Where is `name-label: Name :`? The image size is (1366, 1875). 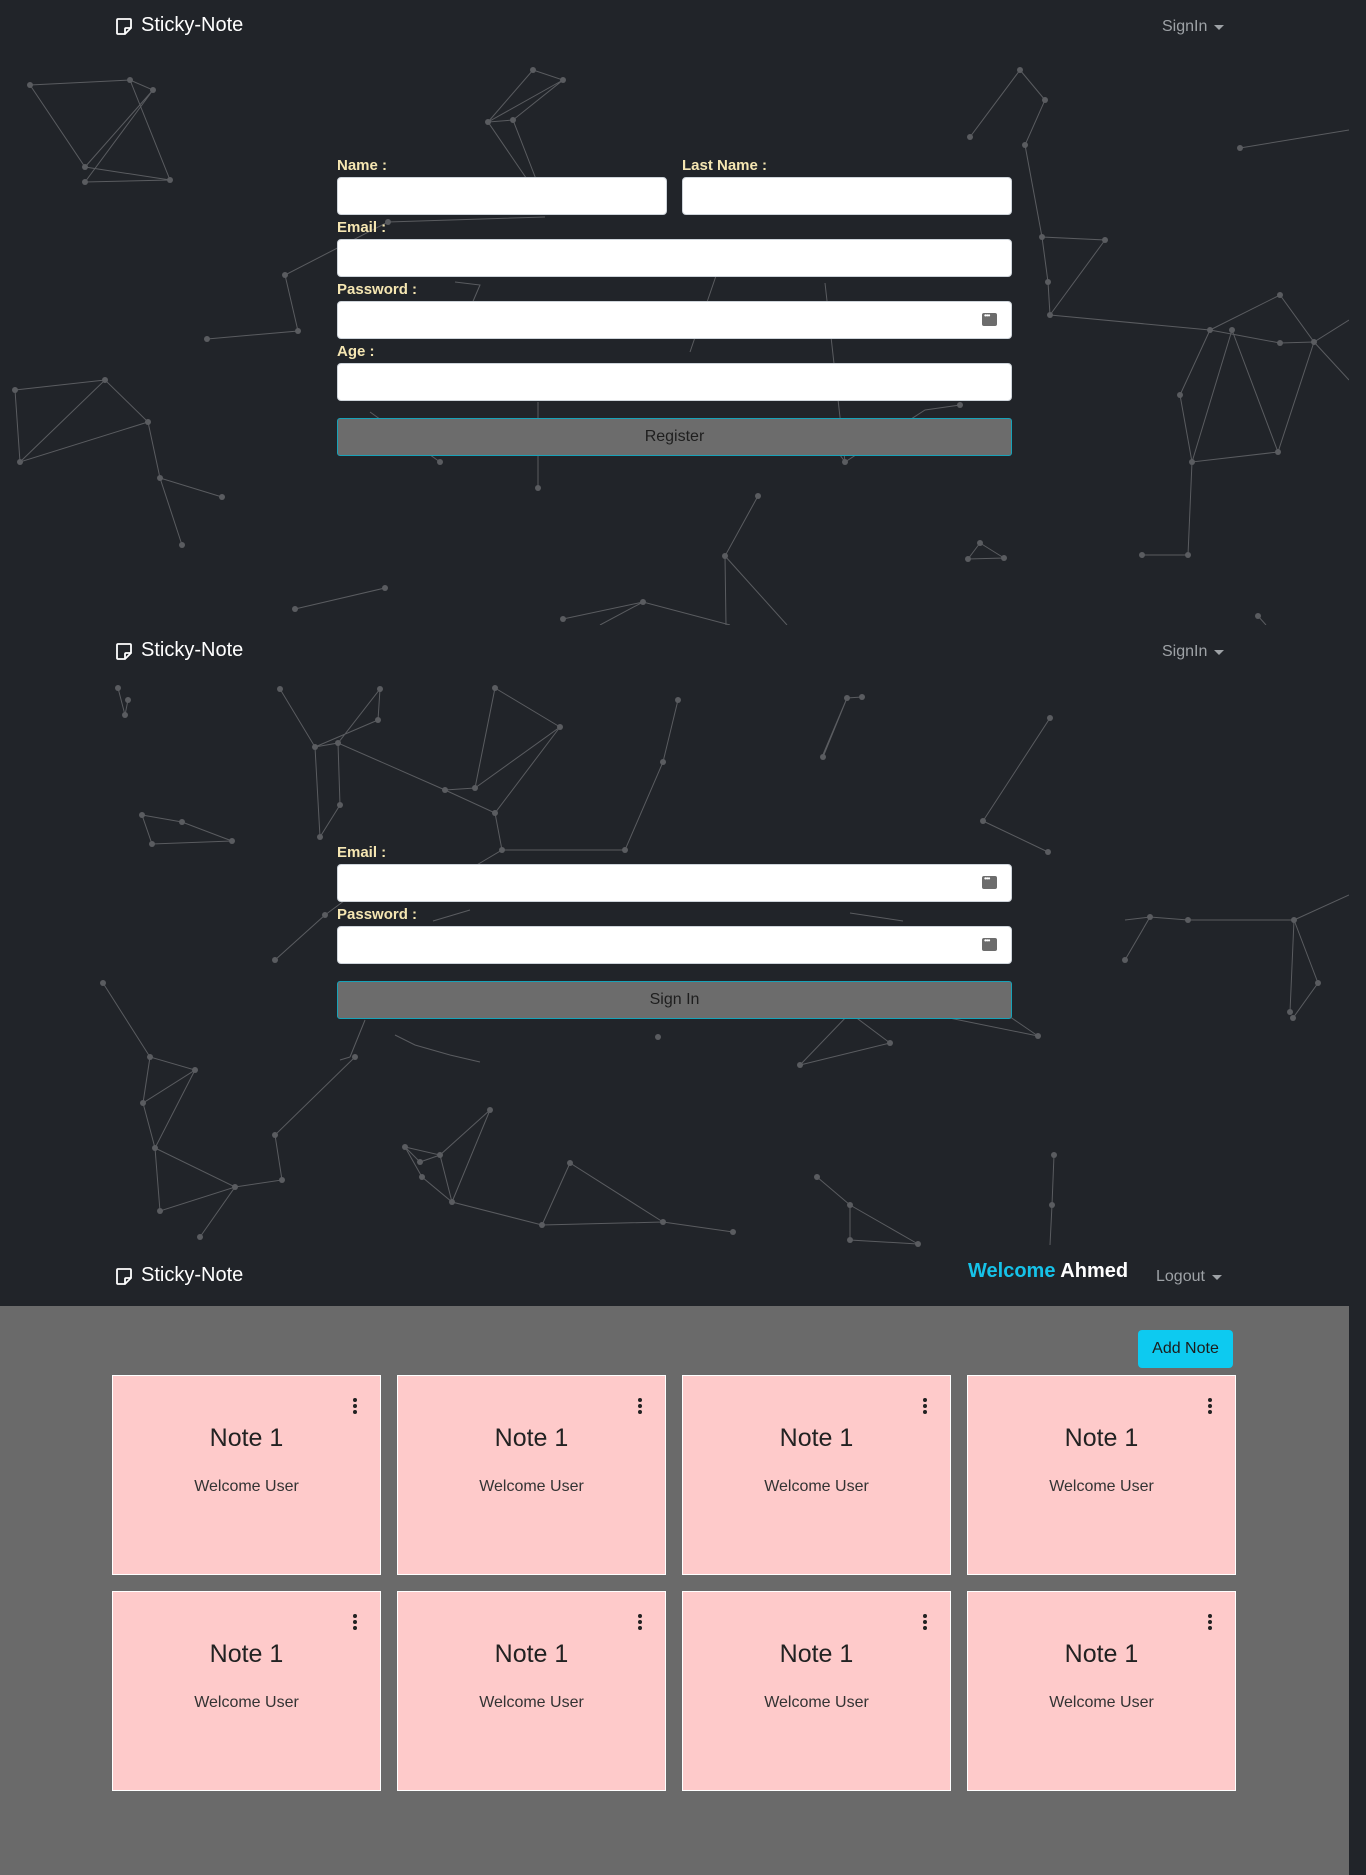
name-label: Name : is located at coordinates (362, 165).